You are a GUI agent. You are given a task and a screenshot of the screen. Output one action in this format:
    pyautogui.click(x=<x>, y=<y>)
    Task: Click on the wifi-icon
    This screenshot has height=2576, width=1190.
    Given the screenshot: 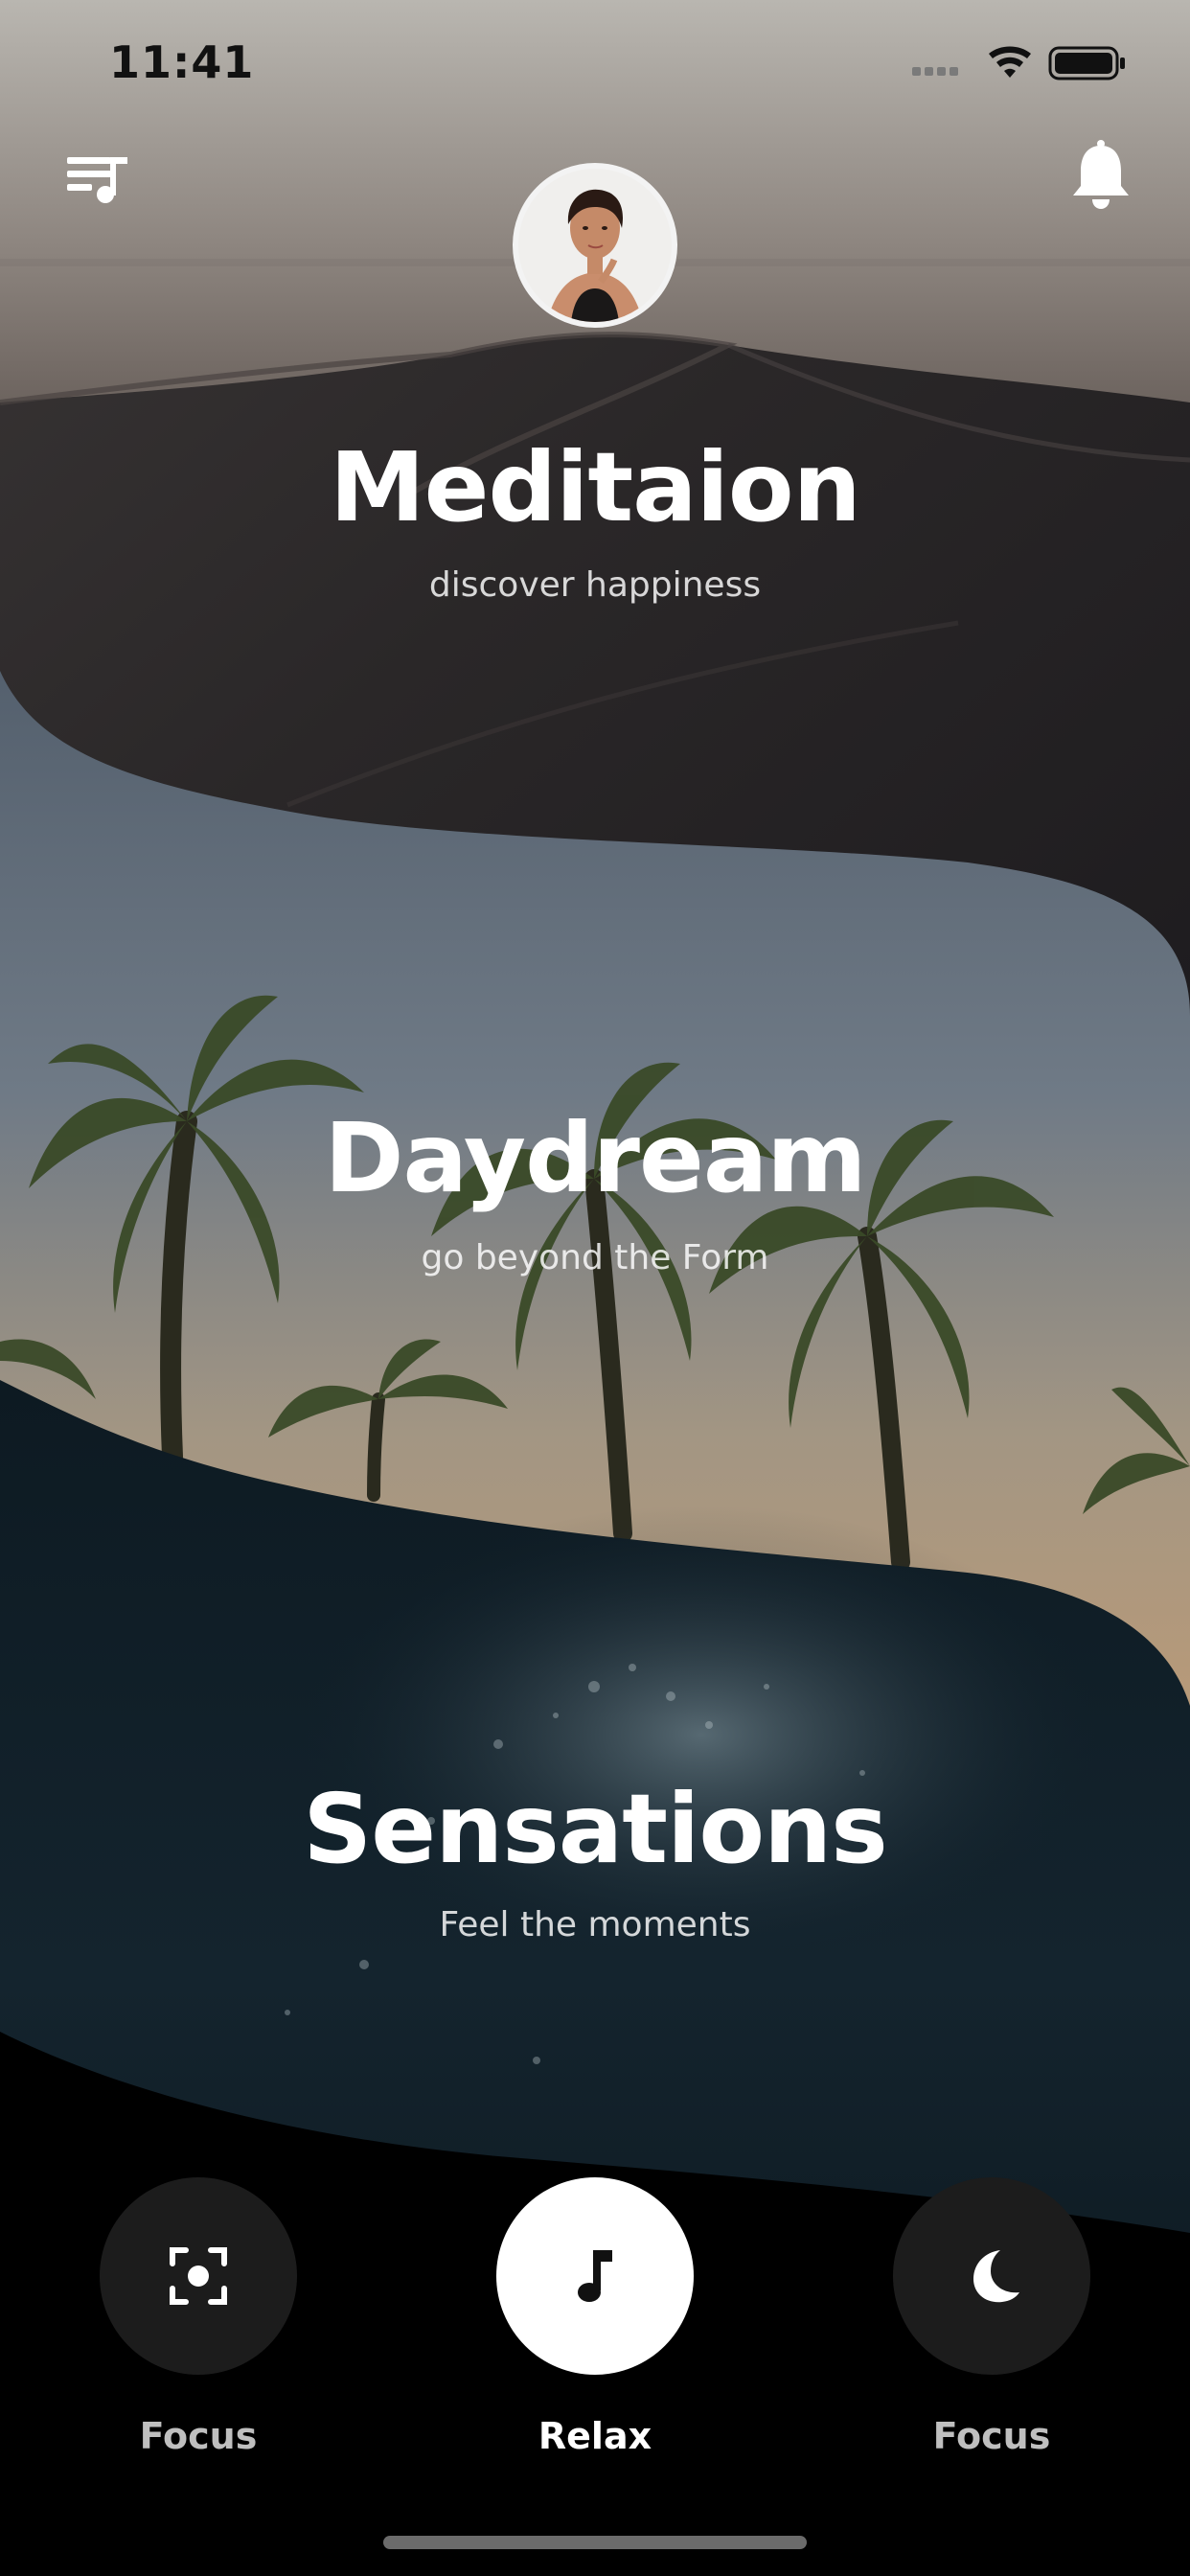 What is the action you would take?
    pyautogui.click(x=1010, y=62)
    